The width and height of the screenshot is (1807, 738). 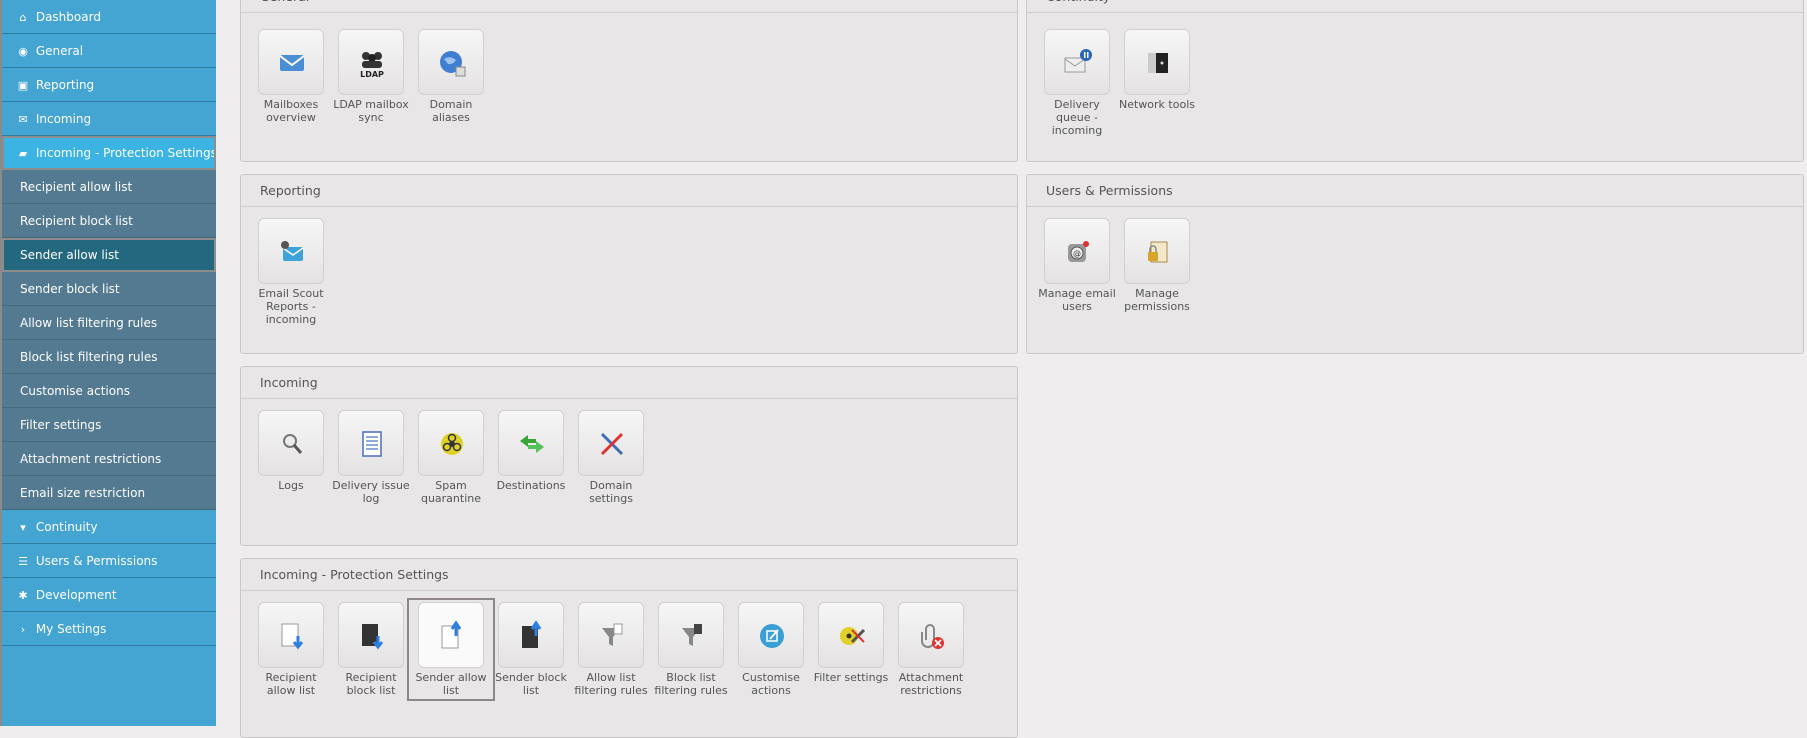 I want to click on chevron-right-icon: ›, so click(x=23, y=629).